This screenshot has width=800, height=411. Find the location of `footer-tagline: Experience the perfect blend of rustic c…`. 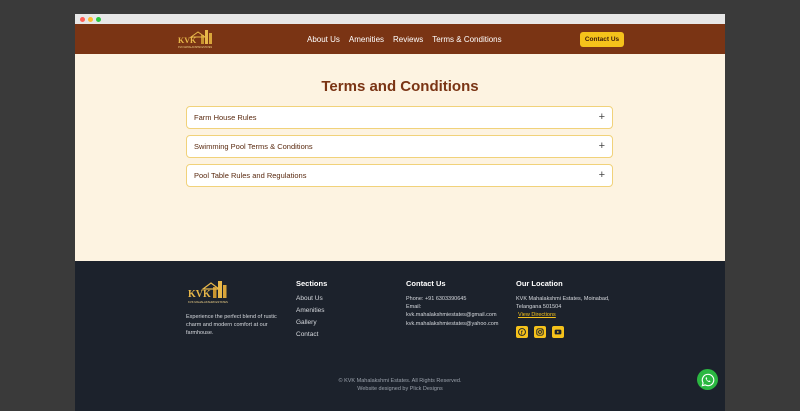

footer-tagline: Experience the perfect blend of rustic c… is located at coordinates (231, 325).